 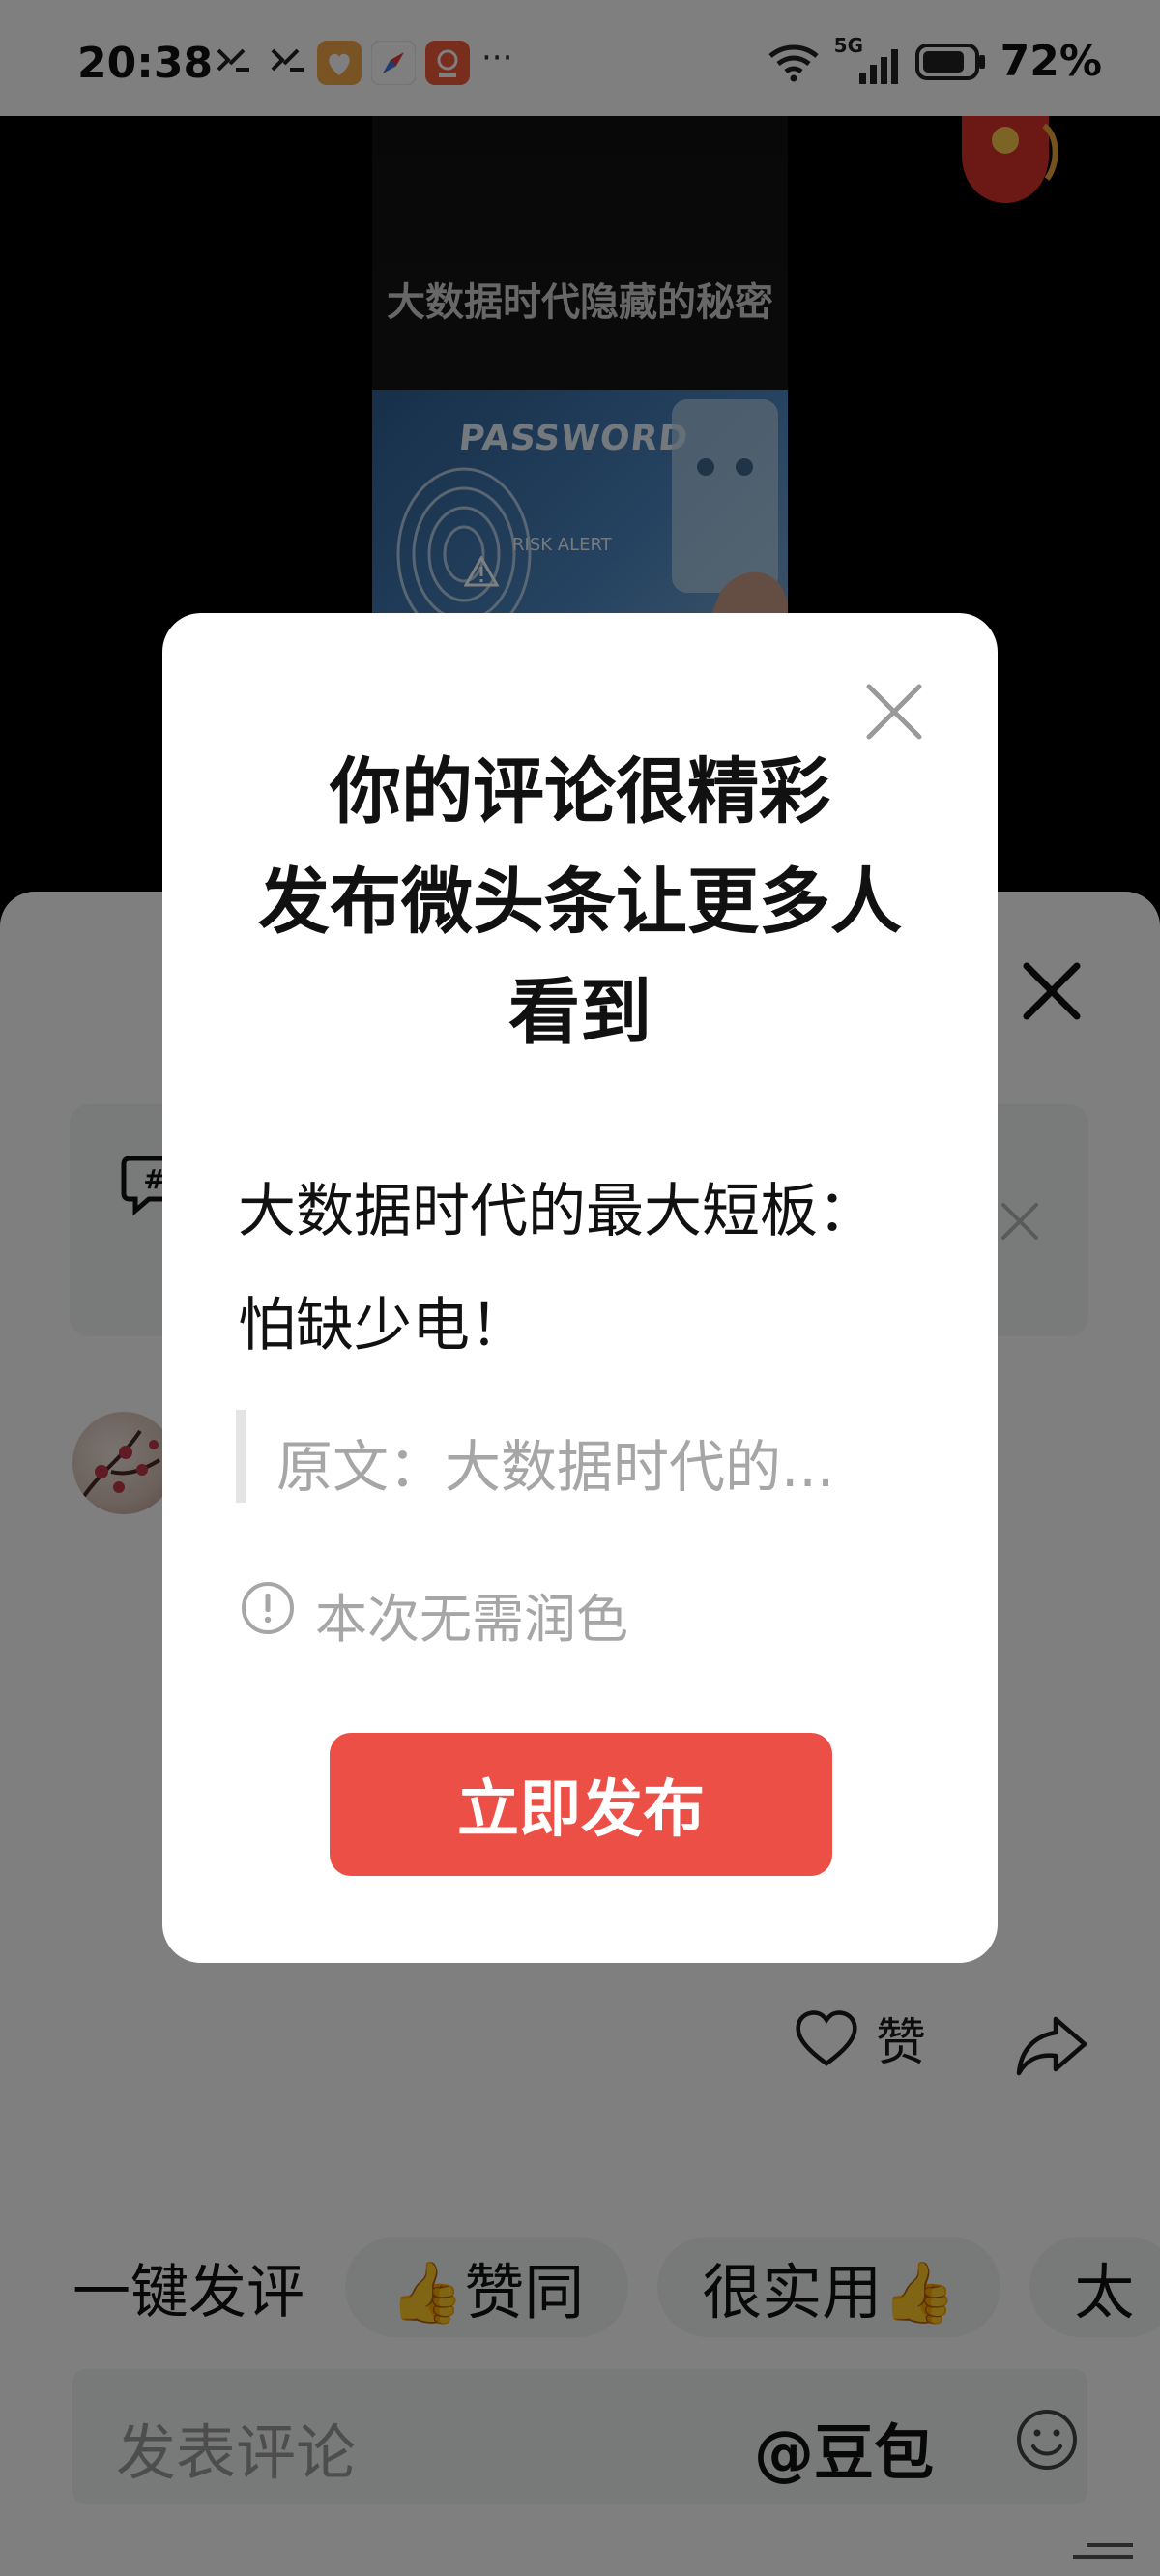 I want to click on info-icon, so click(x=268, y=1608).